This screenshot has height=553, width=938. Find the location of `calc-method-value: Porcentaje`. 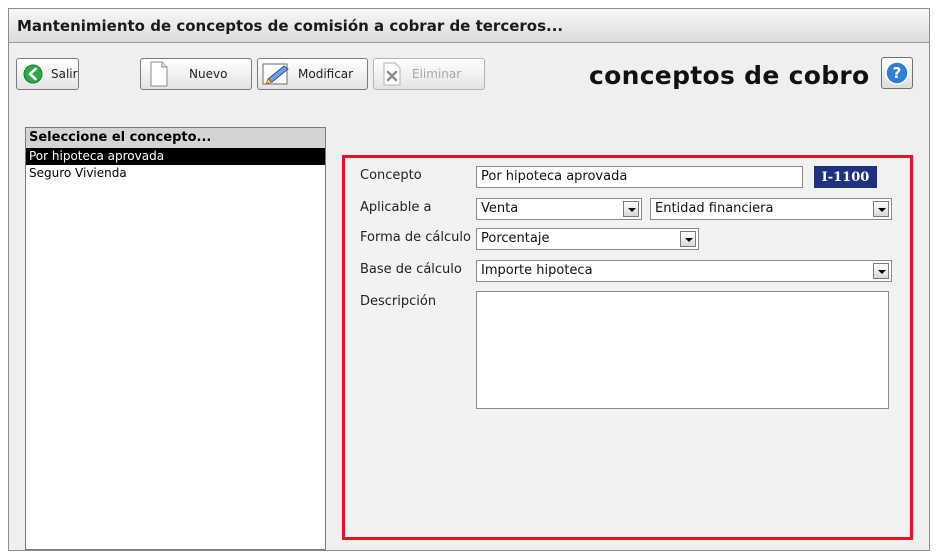

calc-method-value: Porcentaje is located at coordinates (515, 238).